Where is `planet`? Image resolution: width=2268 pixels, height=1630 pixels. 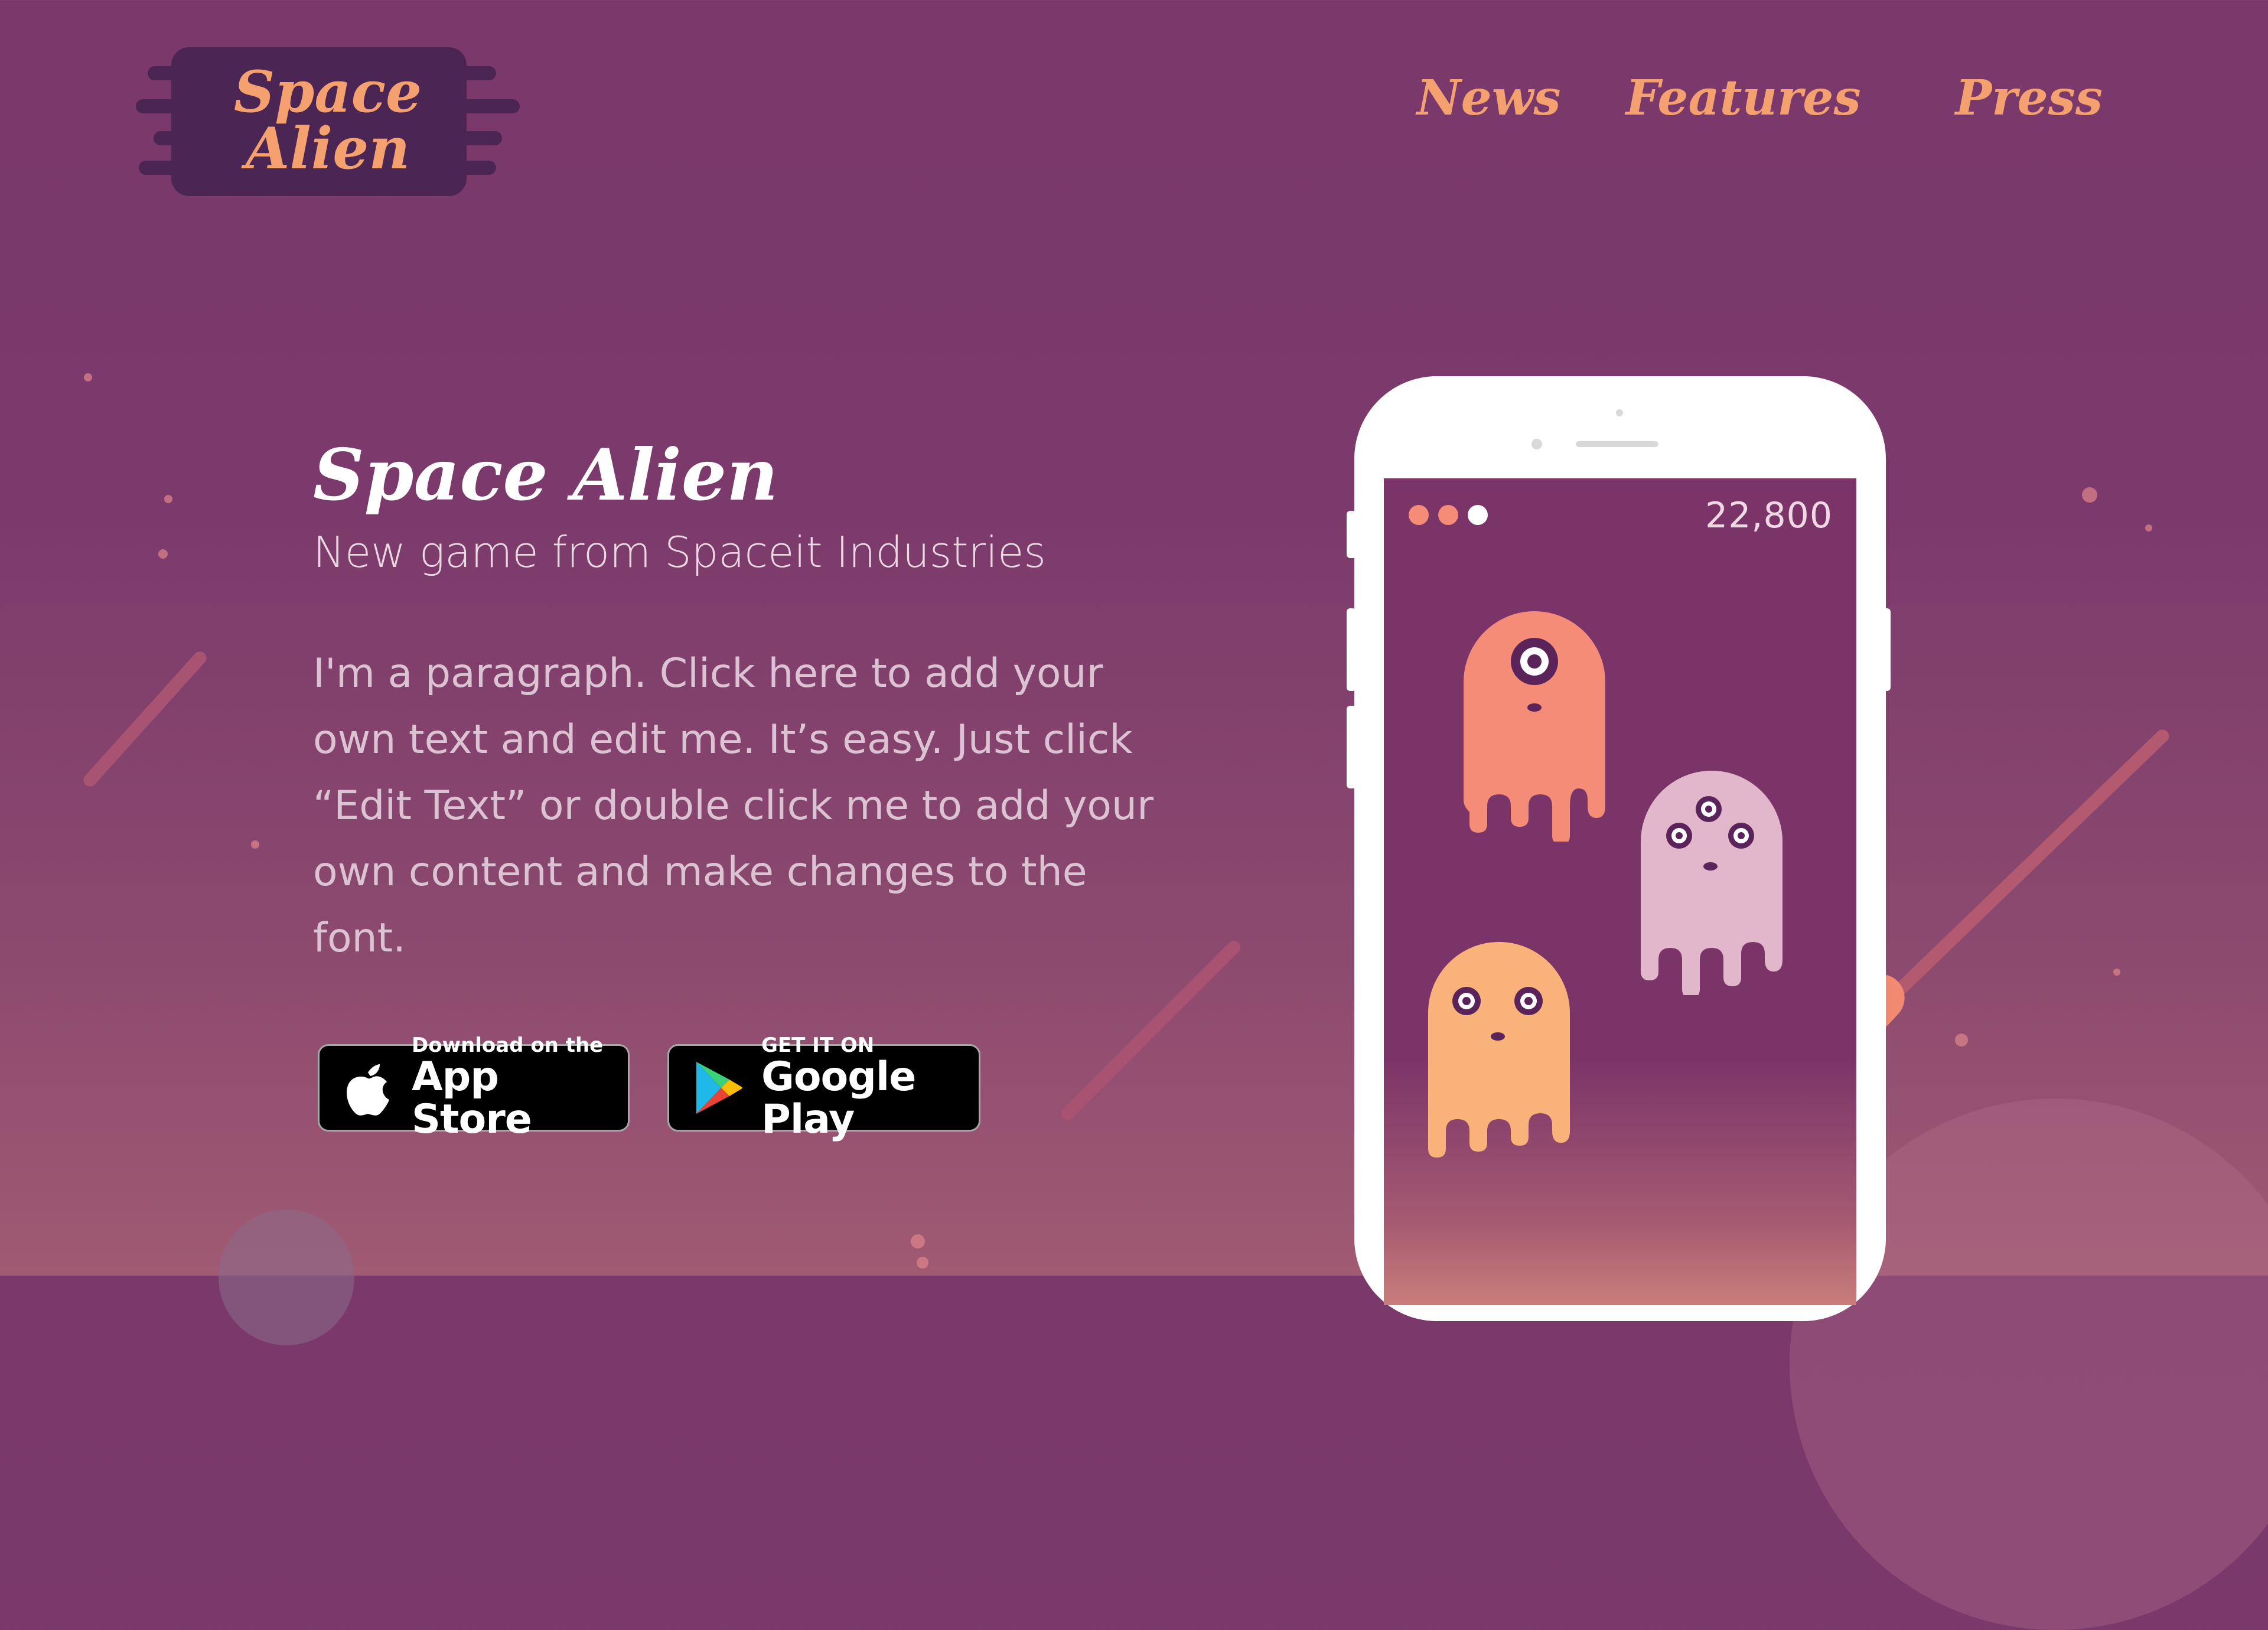
planet is located at coordinates (286, 1277).